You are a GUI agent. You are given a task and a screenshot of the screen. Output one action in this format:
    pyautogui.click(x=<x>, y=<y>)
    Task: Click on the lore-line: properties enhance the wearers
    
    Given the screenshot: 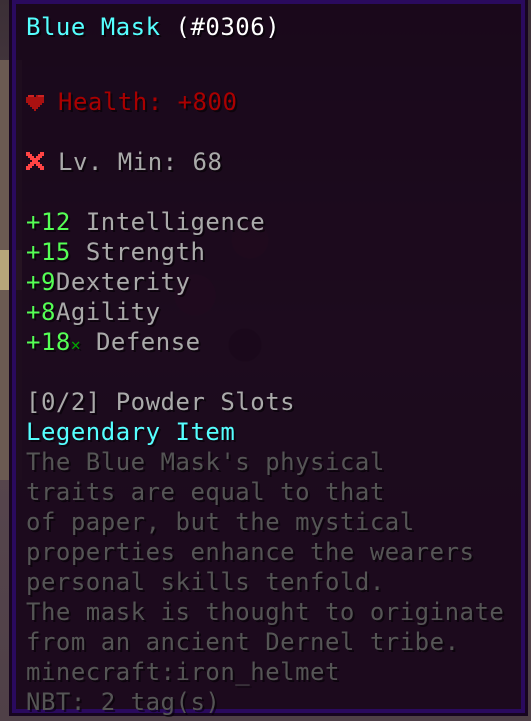 What is the action you would take?
    pyautogui.click(x=250, y=552)
    